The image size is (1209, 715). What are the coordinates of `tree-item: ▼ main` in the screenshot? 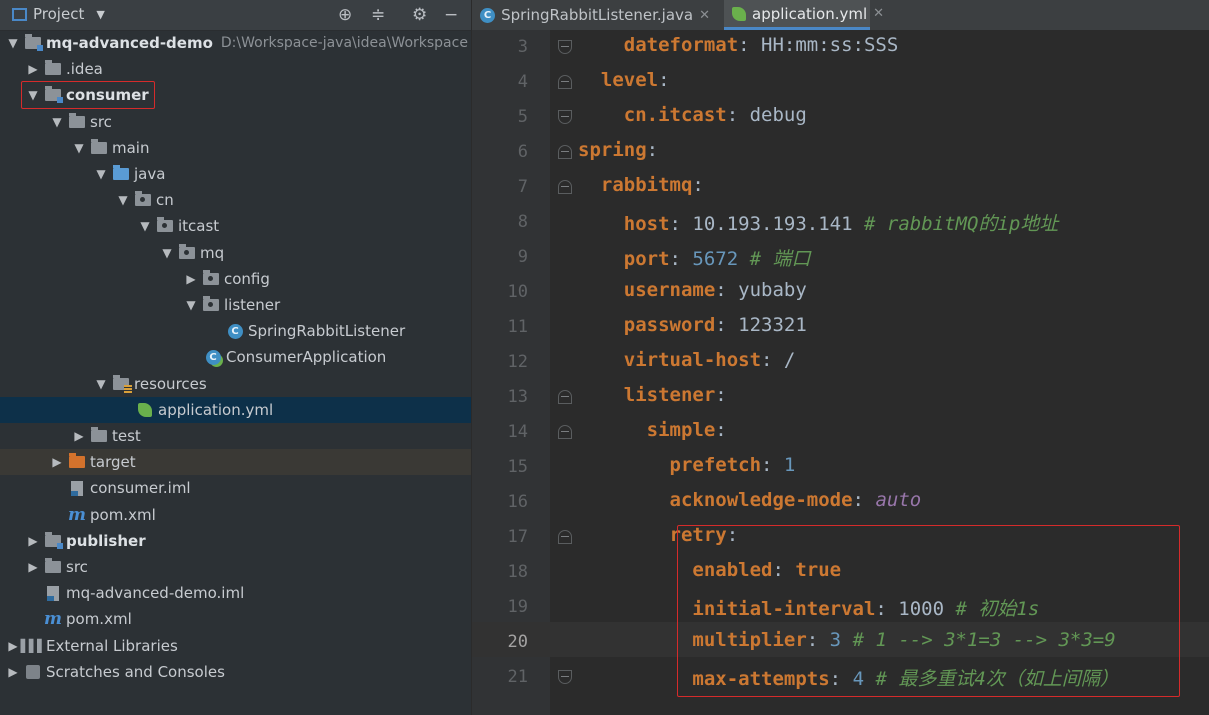 It's located at (235, 148).